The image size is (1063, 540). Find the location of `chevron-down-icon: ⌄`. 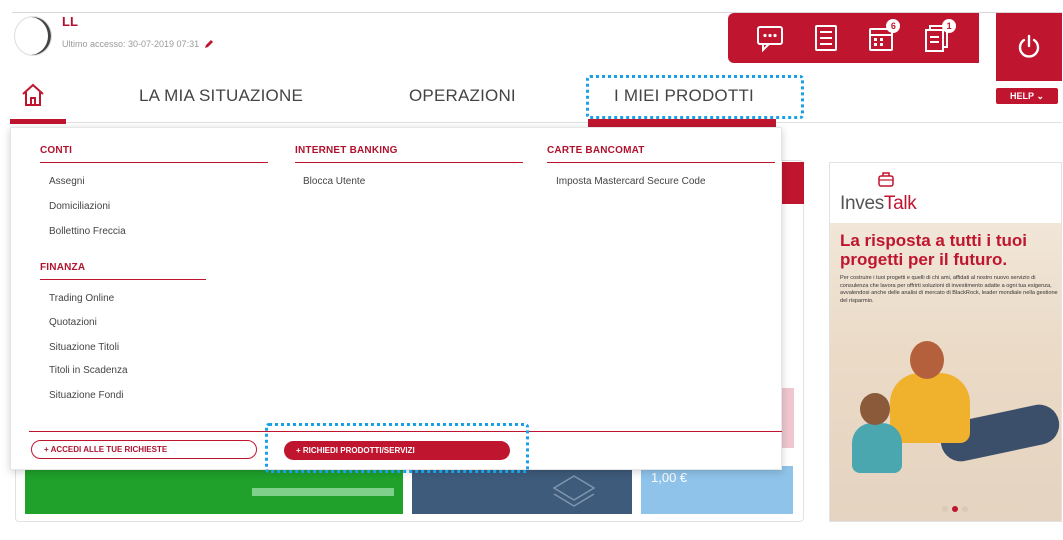

chevron-down-icon: ⌄ is located at coordinates (1039, 95).